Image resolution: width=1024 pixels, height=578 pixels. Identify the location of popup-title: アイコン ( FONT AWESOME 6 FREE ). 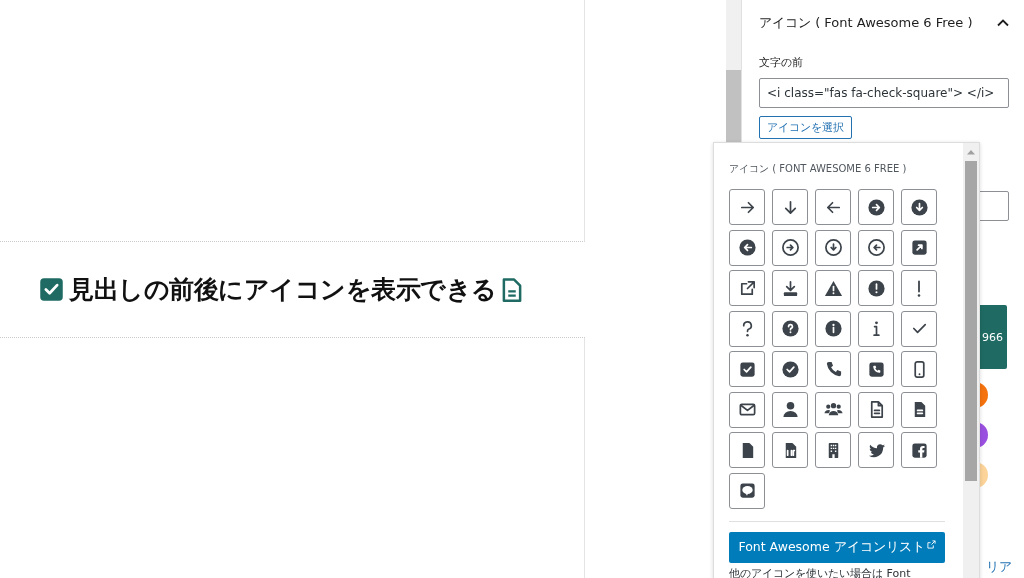
(818, 169).